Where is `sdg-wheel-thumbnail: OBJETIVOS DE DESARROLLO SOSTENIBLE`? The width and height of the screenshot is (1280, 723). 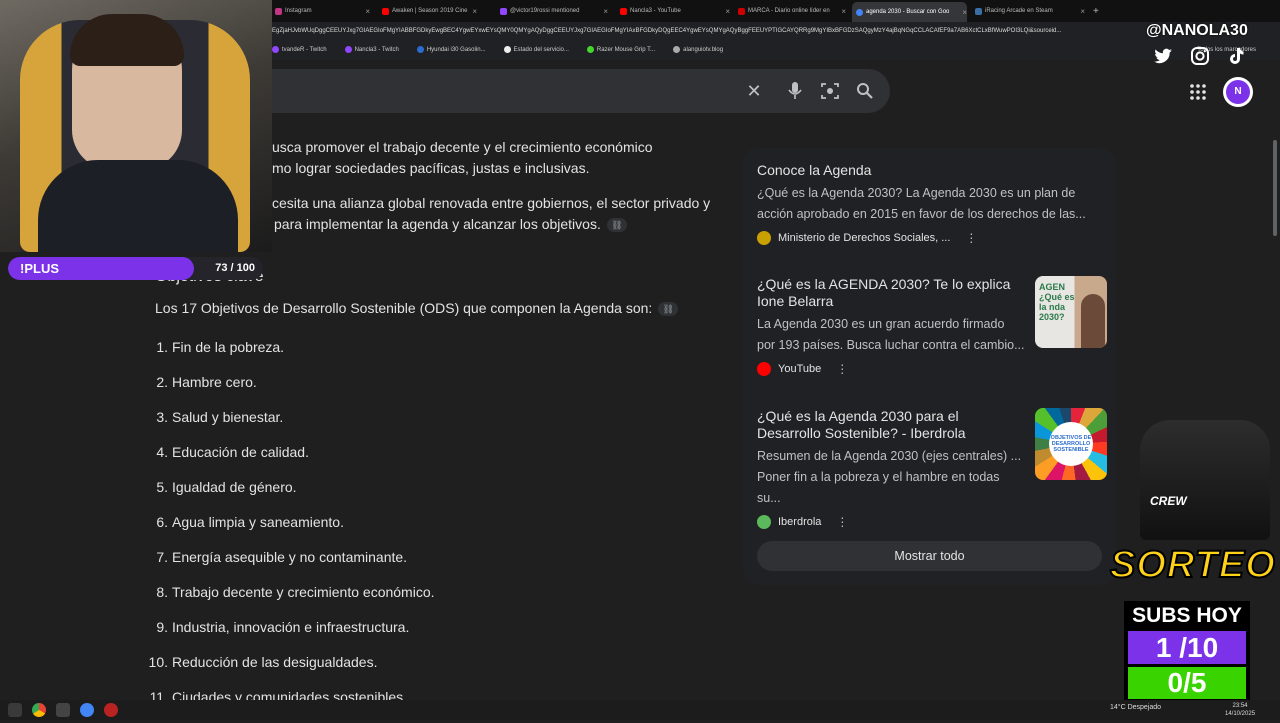 sdg-wheel-thumbnail: OBJETIVOS DE DESARROLLO SOSTENIBLE is located at coordinates (1071, 444).